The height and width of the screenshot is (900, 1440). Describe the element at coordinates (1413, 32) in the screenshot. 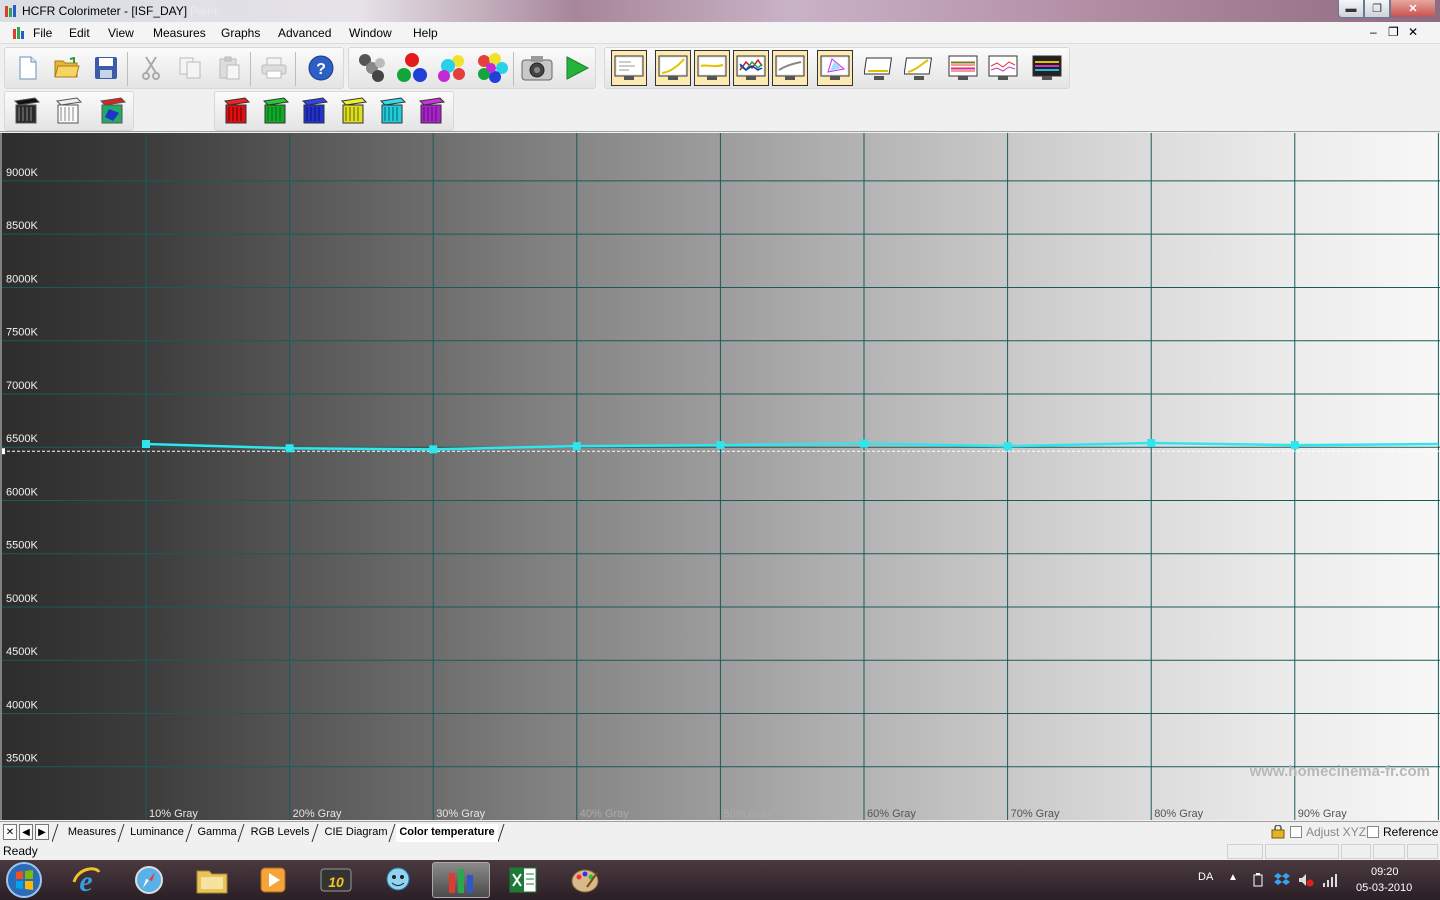

I see `mdi-close-button: ✕` at that location.